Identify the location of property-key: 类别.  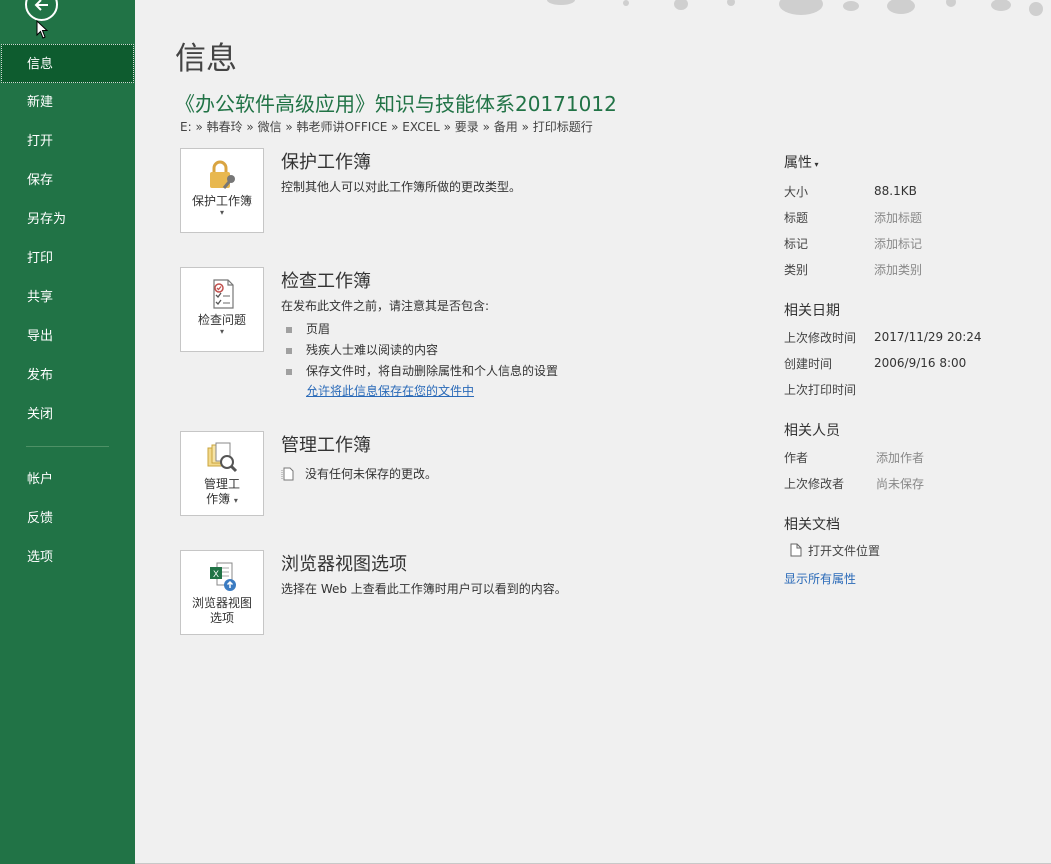
(796, 269).